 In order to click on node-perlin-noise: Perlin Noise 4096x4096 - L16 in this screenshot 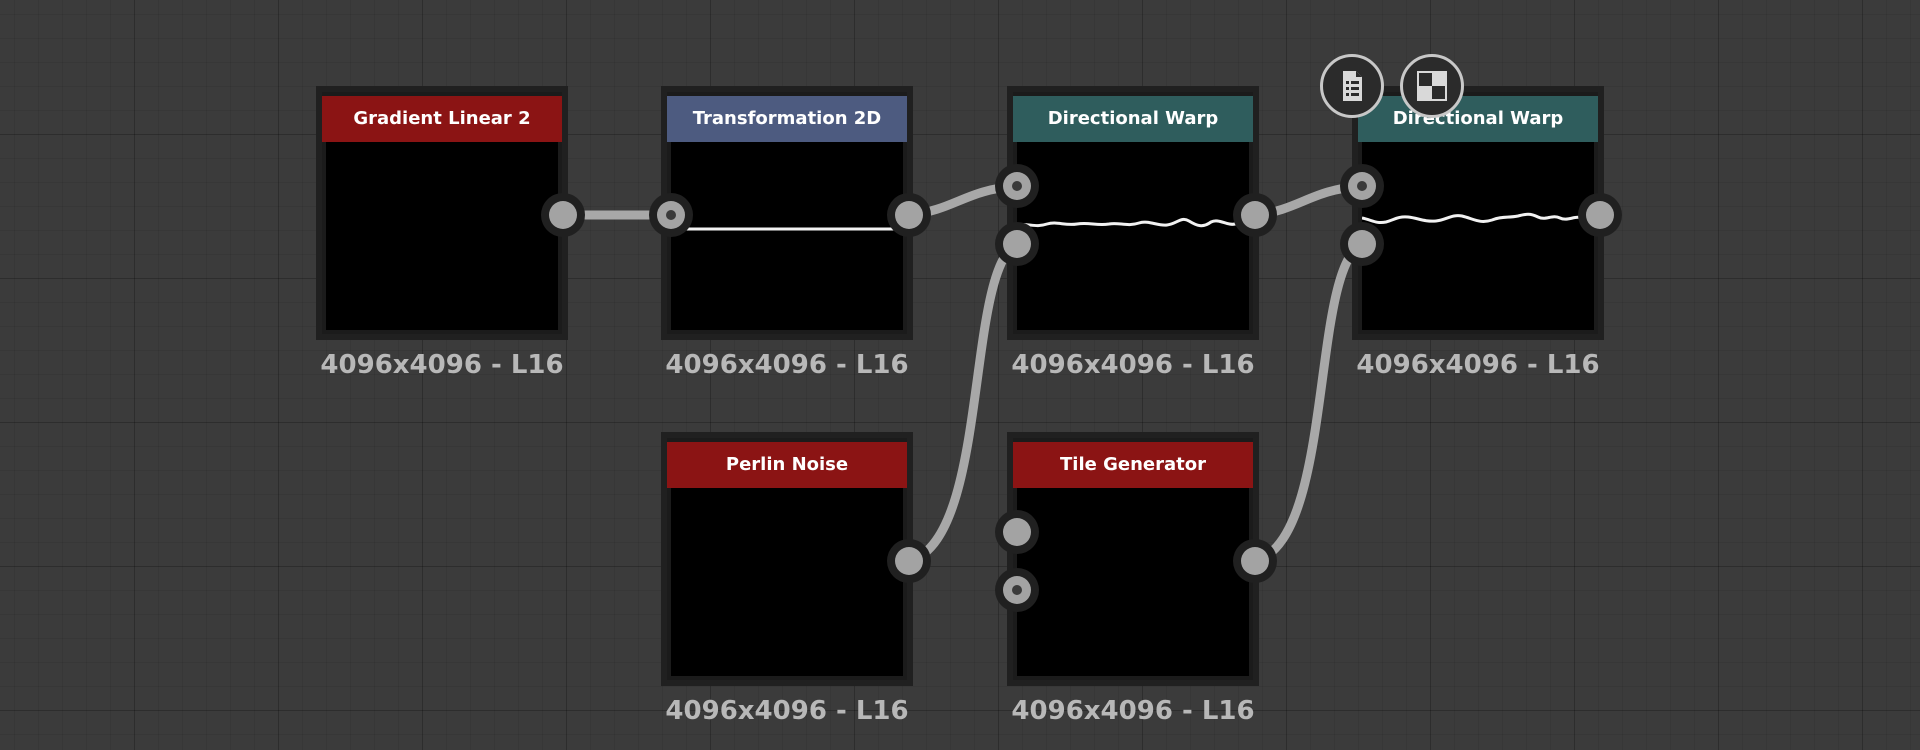, I will do `click(787, 579)`.